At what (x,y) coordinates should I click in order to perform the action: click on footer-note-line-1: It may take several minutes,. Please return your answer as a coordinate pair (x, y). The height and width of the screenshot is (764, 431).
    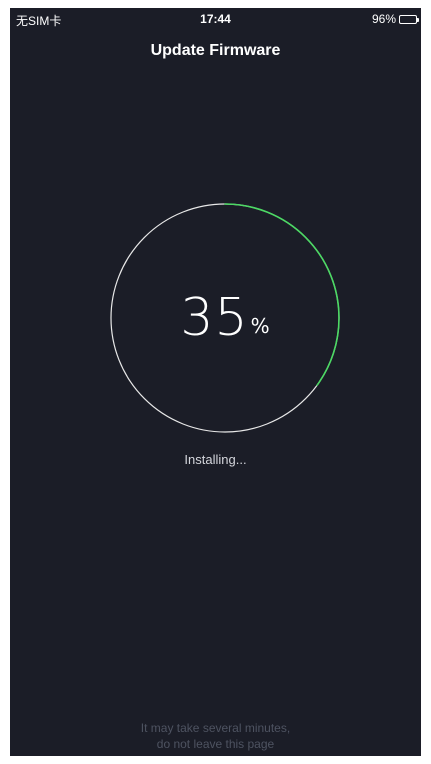
    Looking at the image, I should click on (215, 728).